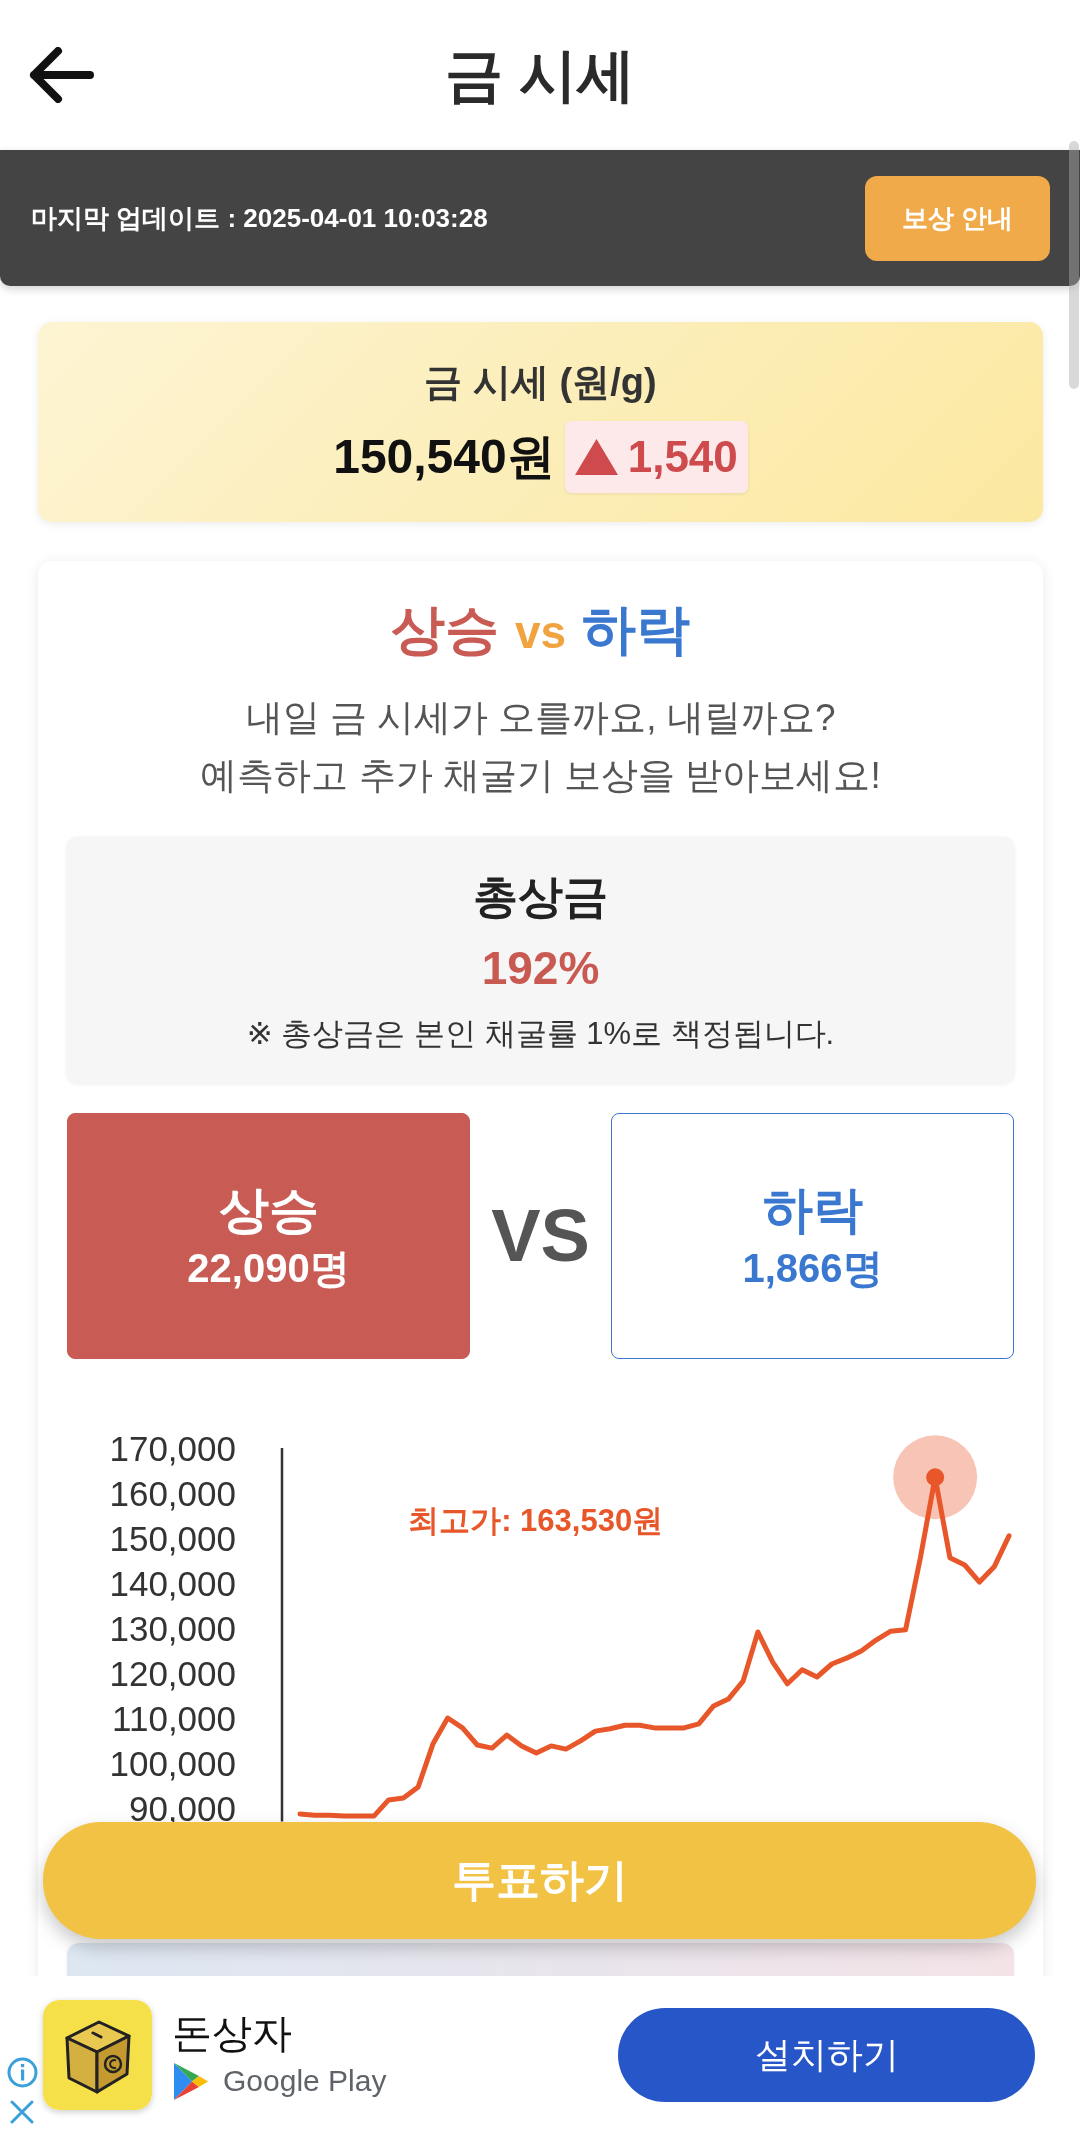 This screenshot has height=2134, width=1080. I want to click on fall-title: 하락, so click(636, 629).